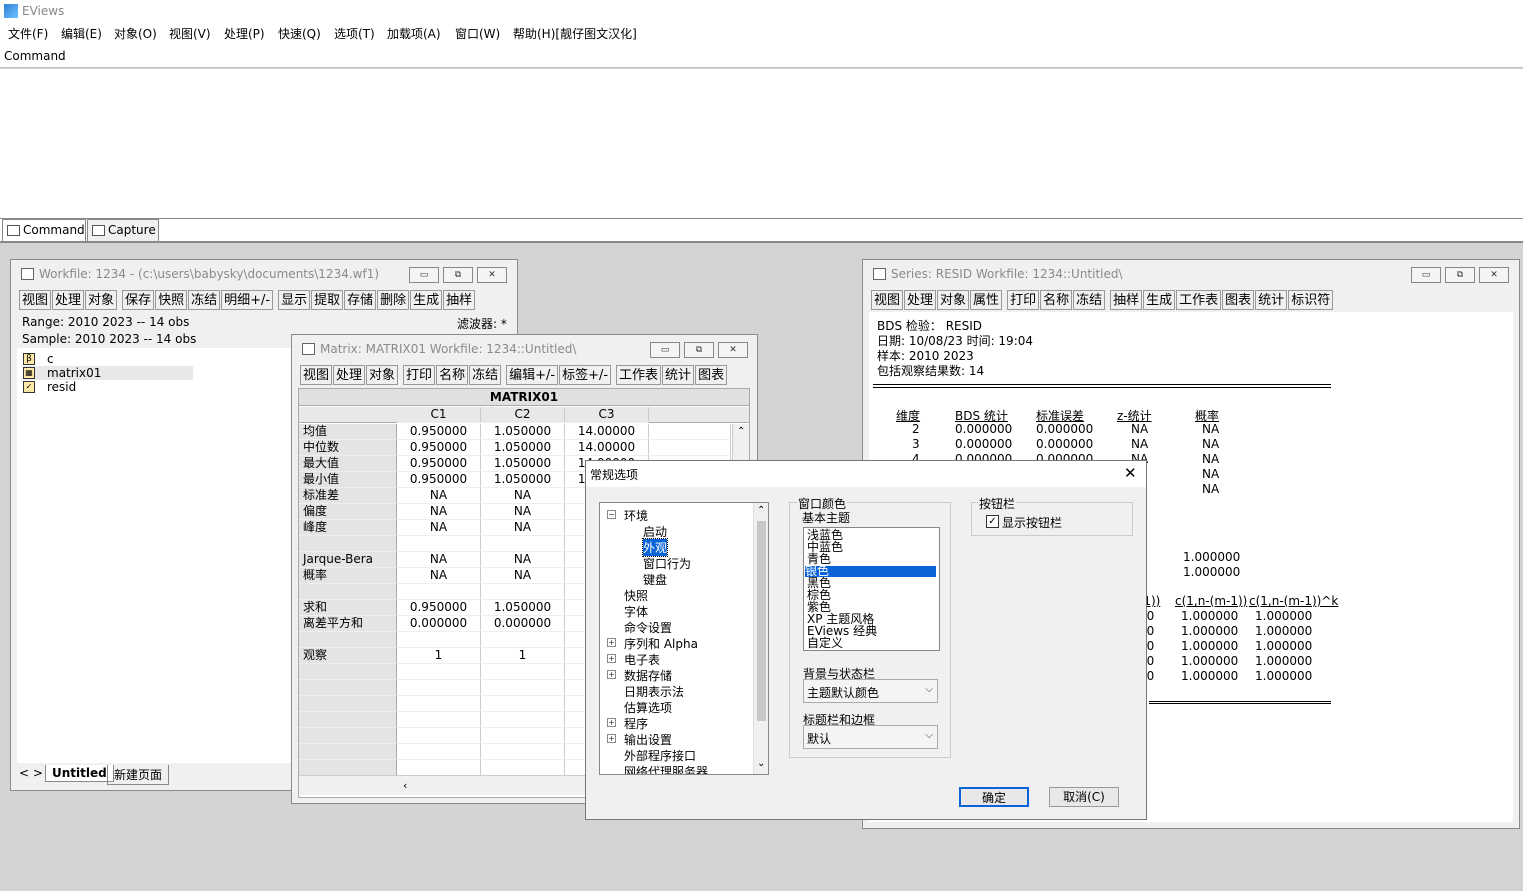 The height and width of the screenshot is (891, 1523). Describe the element at coordinates (299, 33) in the screenshot. I see `menu-quick: 快速(Q)` at that location.